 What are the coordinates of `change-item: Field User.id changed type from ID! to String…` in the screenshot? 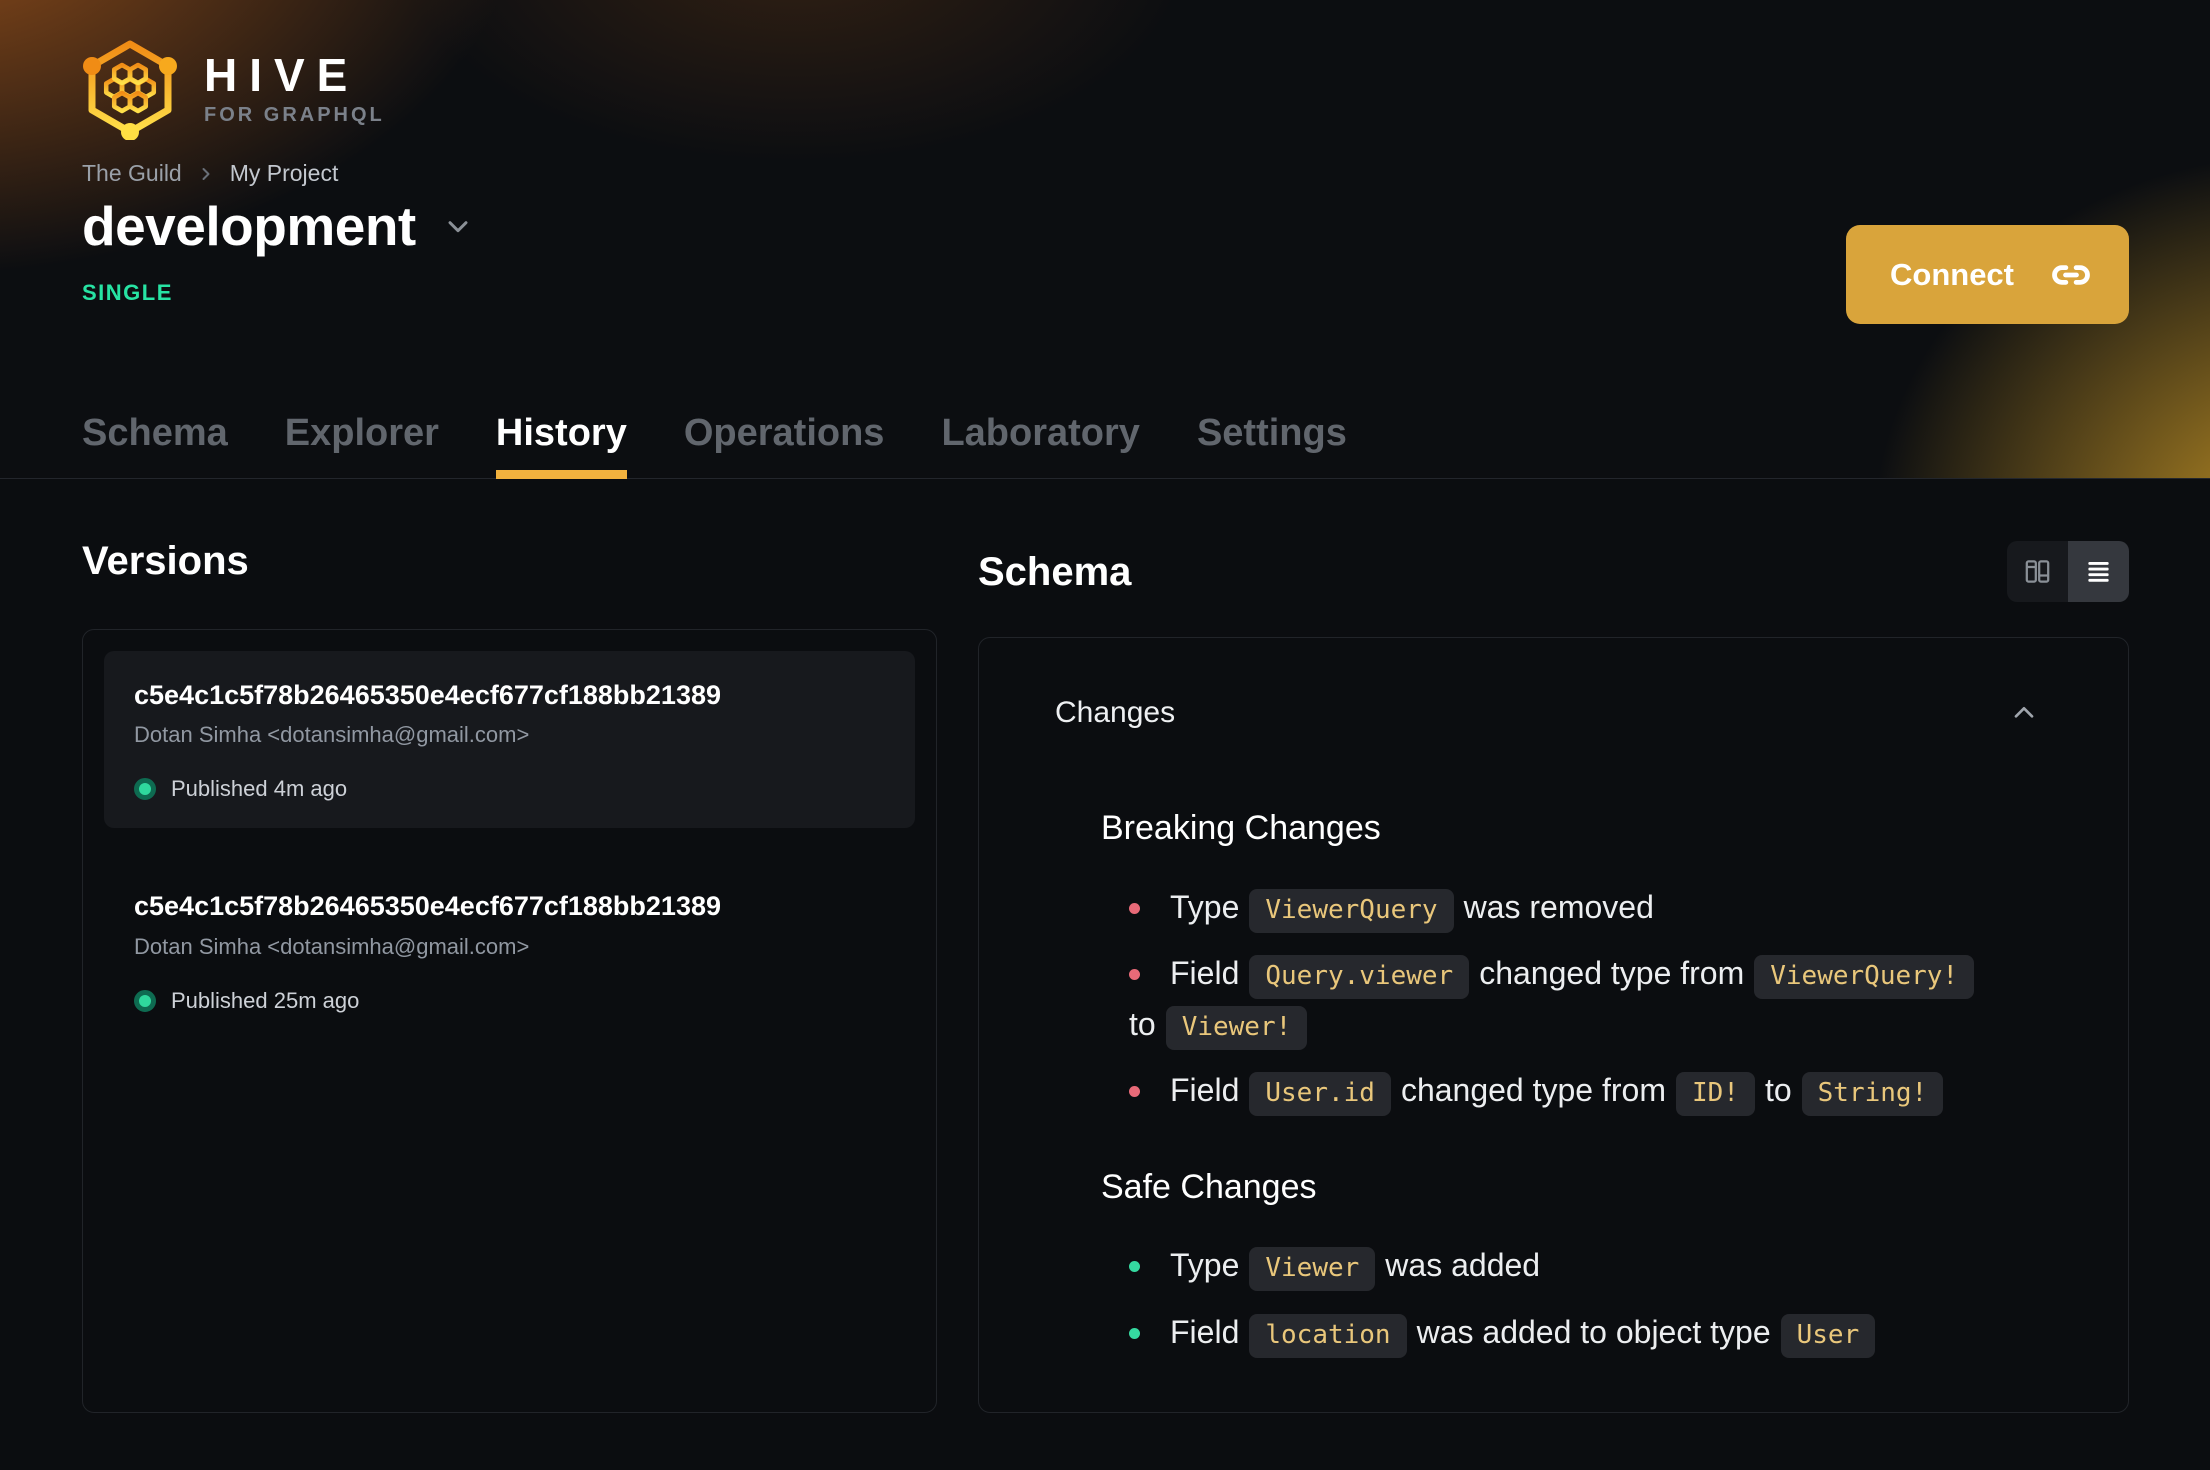 It's located at (1584, 1091).